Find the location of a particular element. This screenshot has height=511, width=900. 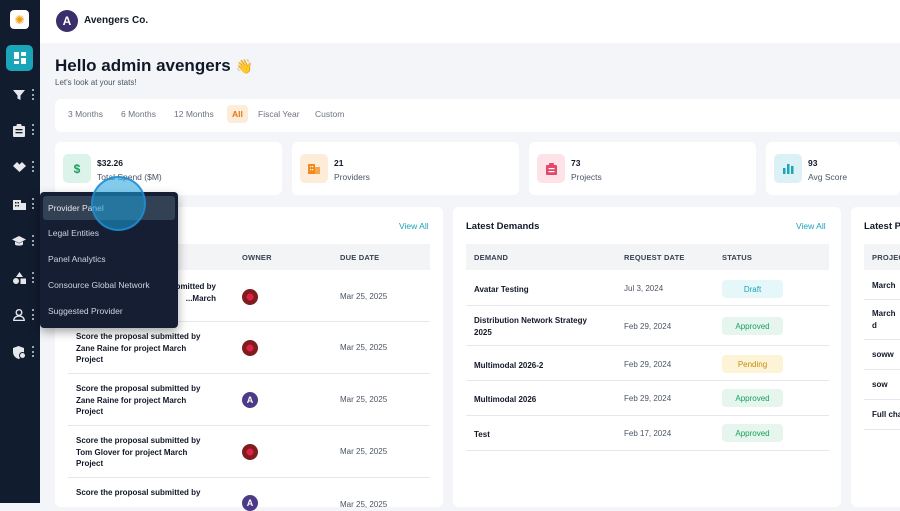

clipboard-icon is located at coordinates (19, 130).